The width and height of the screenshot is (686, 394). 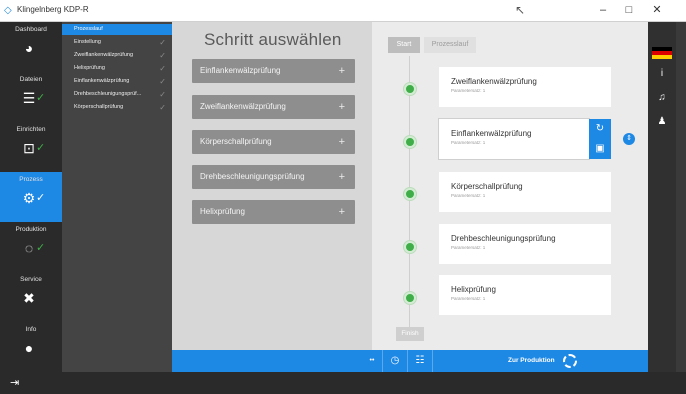 What do you see at coordinates (570, 361) in the screenshot?
I see `production-cycle-icon` at bounding box center [570, 361].